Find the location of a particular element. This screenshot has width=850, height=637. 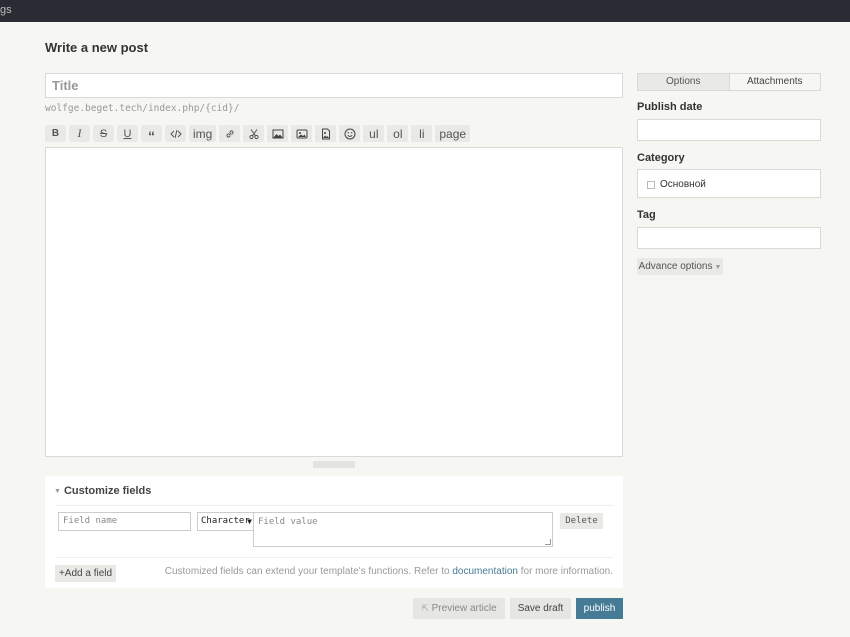

editor-toolbar: B I S U “ img ul ol li page is located at coordinates (258, 134).